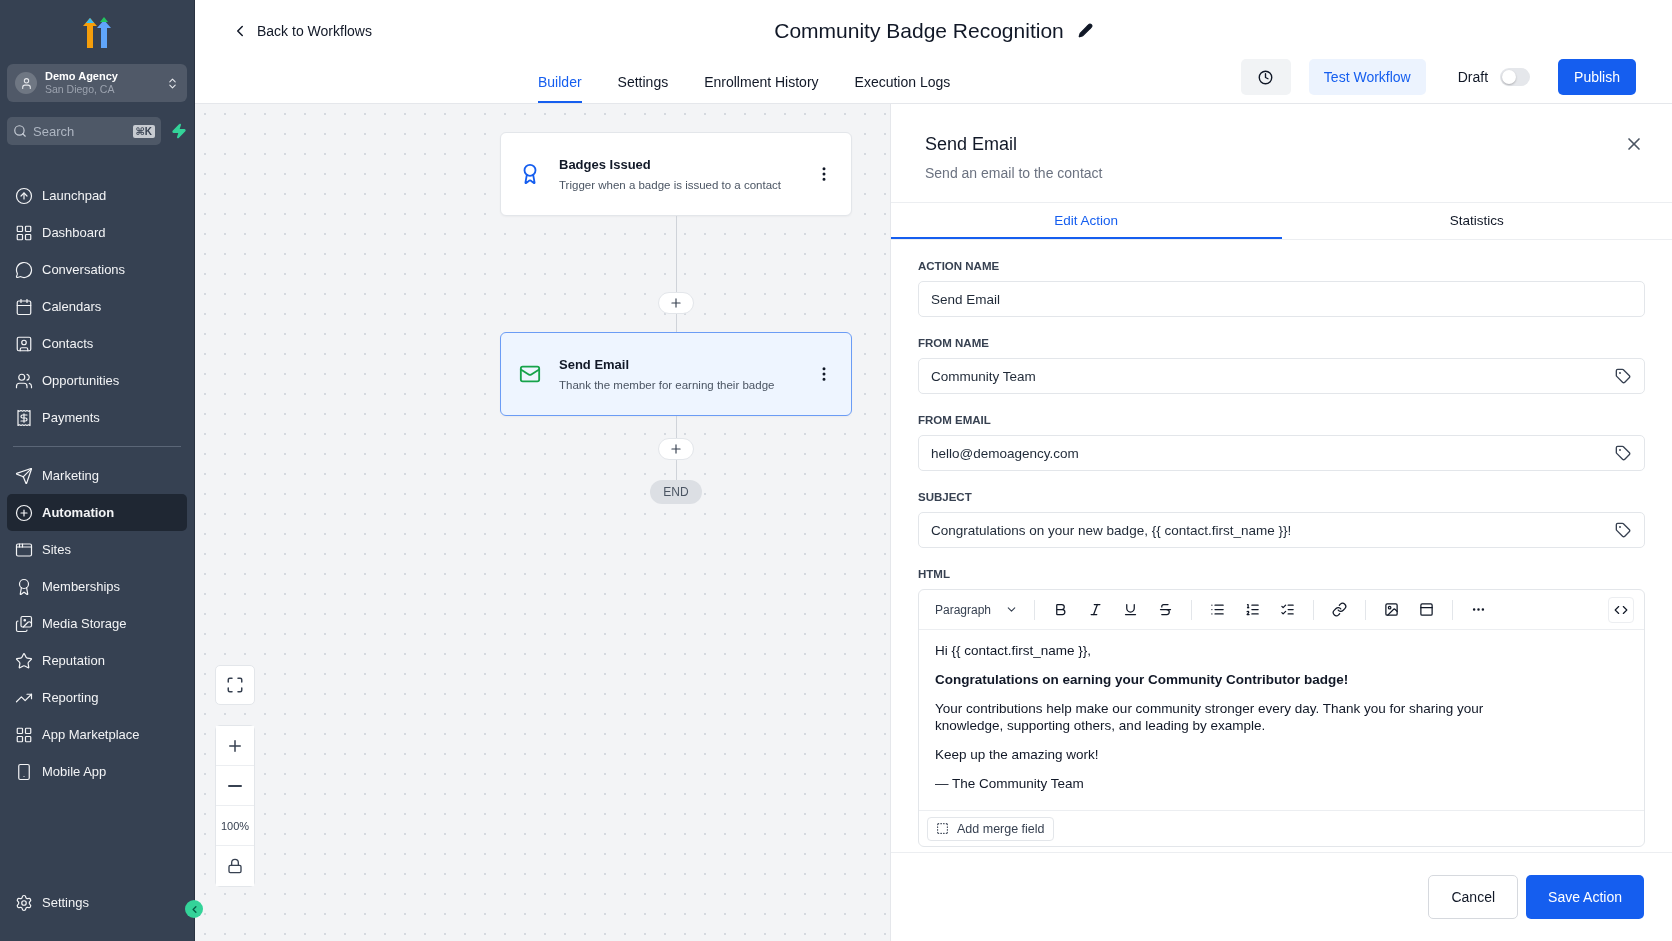 The width and height of the screenshot is (1672, 941). I want to click on node-description: Trigger when a badge is issued to a contact, so click(671, 185).